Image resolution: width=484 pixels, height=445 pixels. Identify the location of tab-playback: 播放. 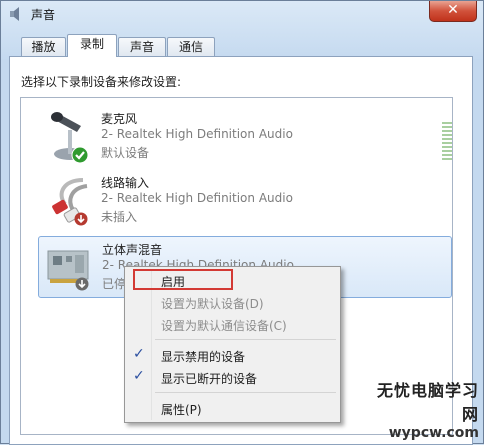
(43, 47).